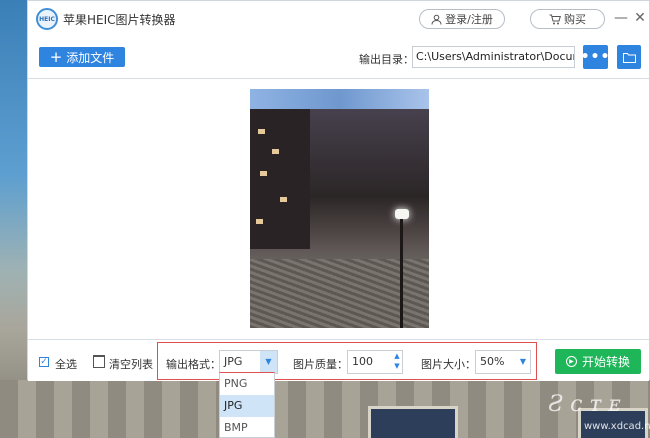 This screenshot has width=650, height=438. Describe the element at coordinates (131, 364) in the screenshot. I see `clear-list-button: 清空列表` at that location.